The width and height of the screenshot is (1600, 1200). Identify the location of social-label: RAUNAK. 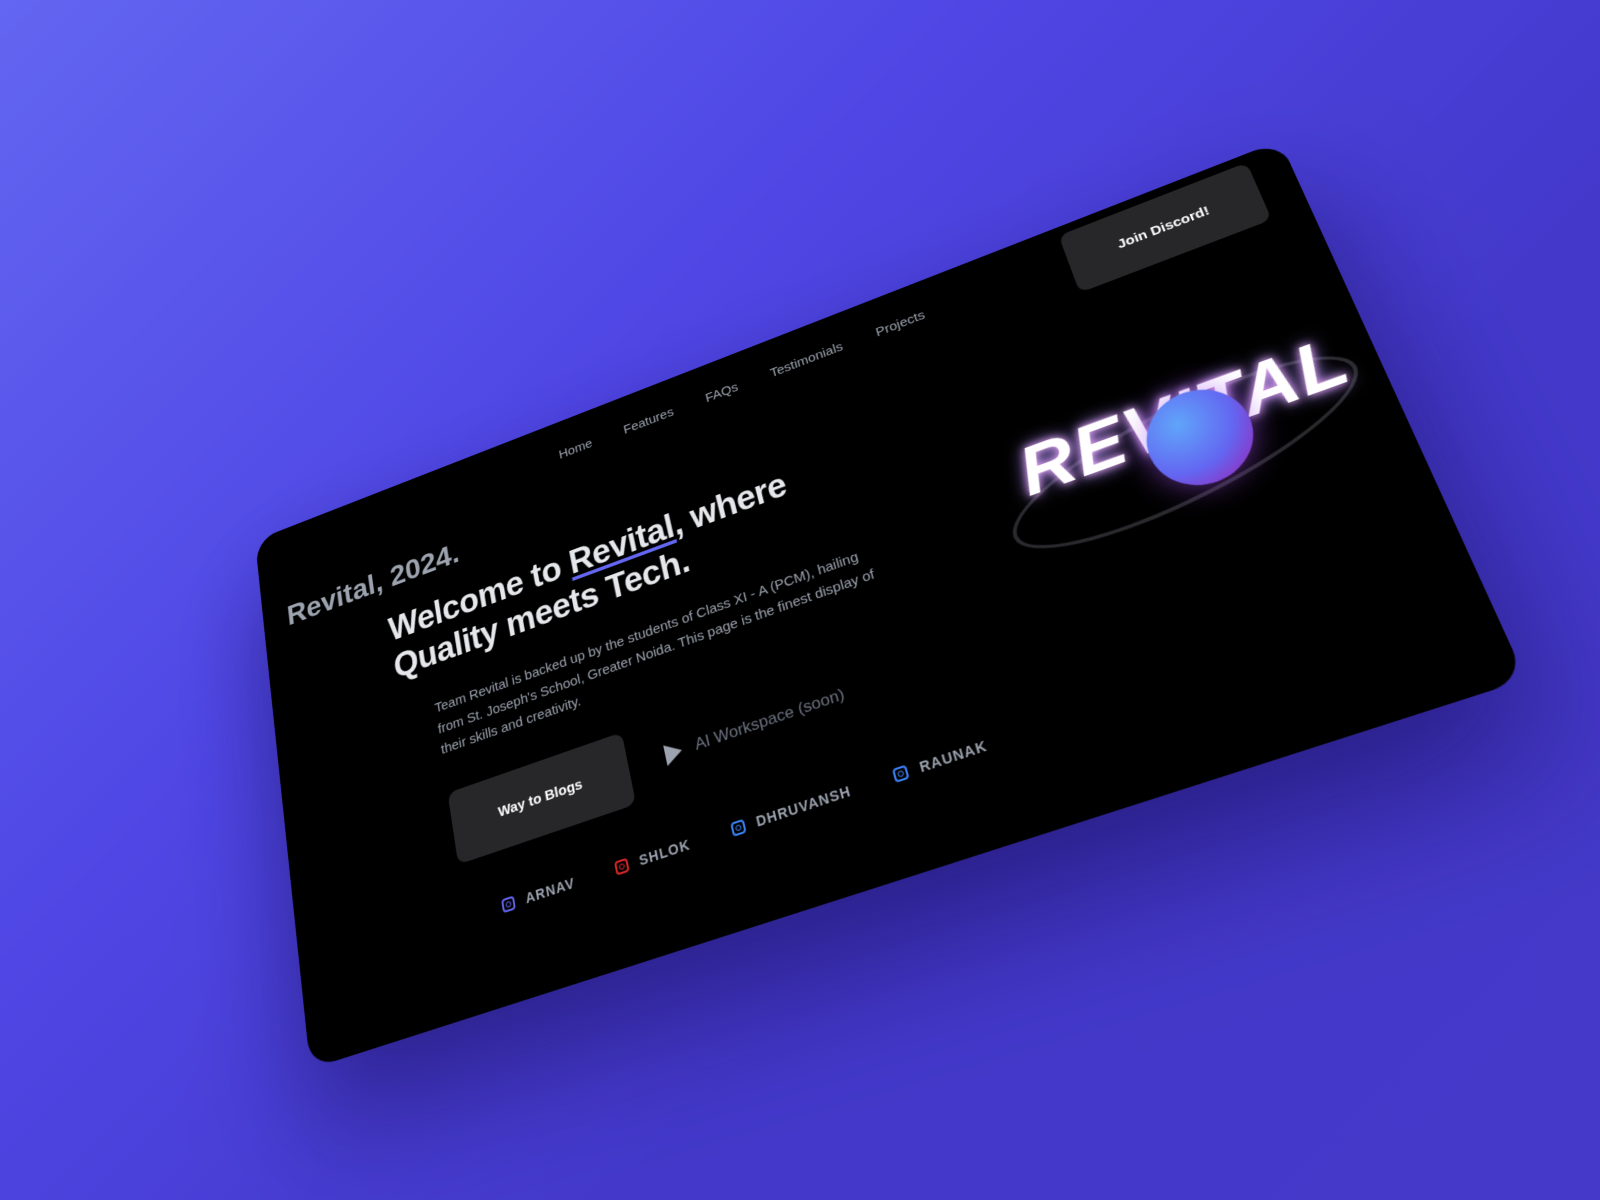
(953, 756).